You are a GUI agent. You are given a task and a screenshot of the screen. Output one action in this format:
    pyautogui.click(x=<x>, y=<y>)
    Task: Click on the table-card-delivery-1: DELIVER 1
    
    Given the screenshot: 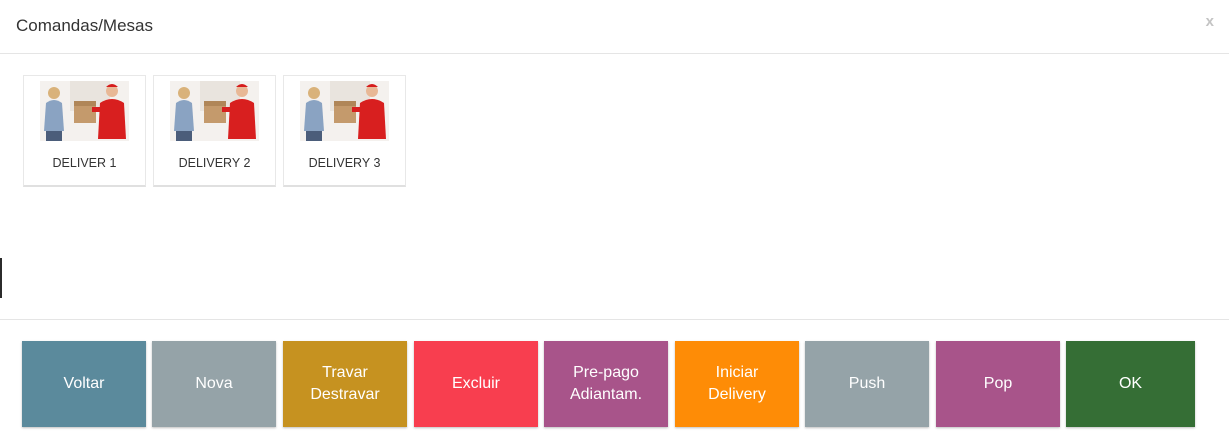 What is the action you would take?
    pyautogui.click(x=84, y=131)
    